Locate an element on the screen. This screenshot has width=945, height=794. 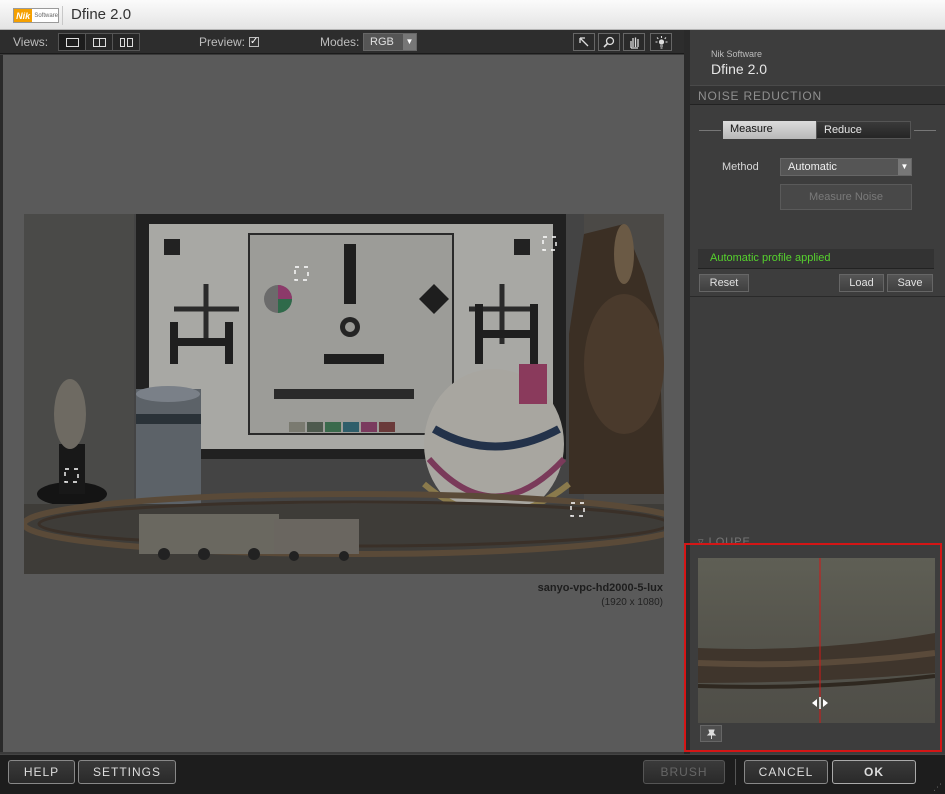
split-view-button is located at coordinates (99, 42).